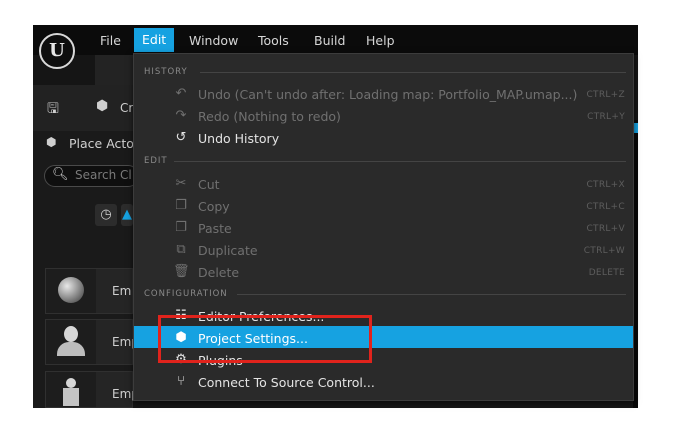 The height and width of the screenshot is (443, 674). What do you see at coordinates (53, 110) in the screenshot?
I see `save-icon: 🖫` at bounding box center [53, 110].